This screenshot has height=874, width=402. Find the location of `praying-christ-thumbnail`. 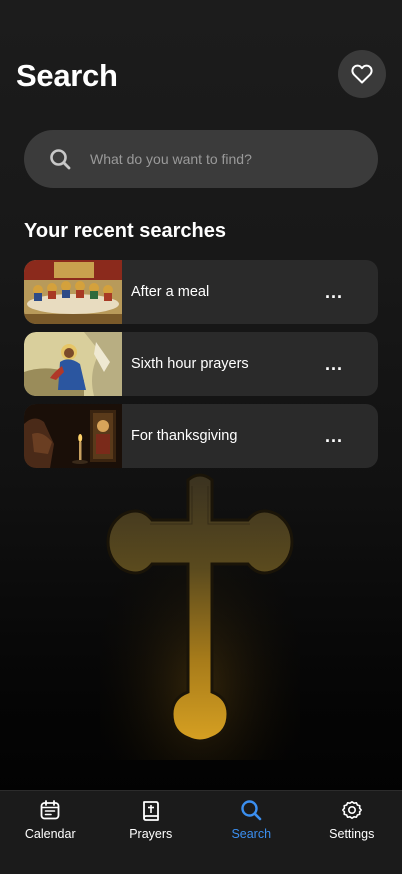

praying-christ-thumbnail is located at coordinates (73, 364).